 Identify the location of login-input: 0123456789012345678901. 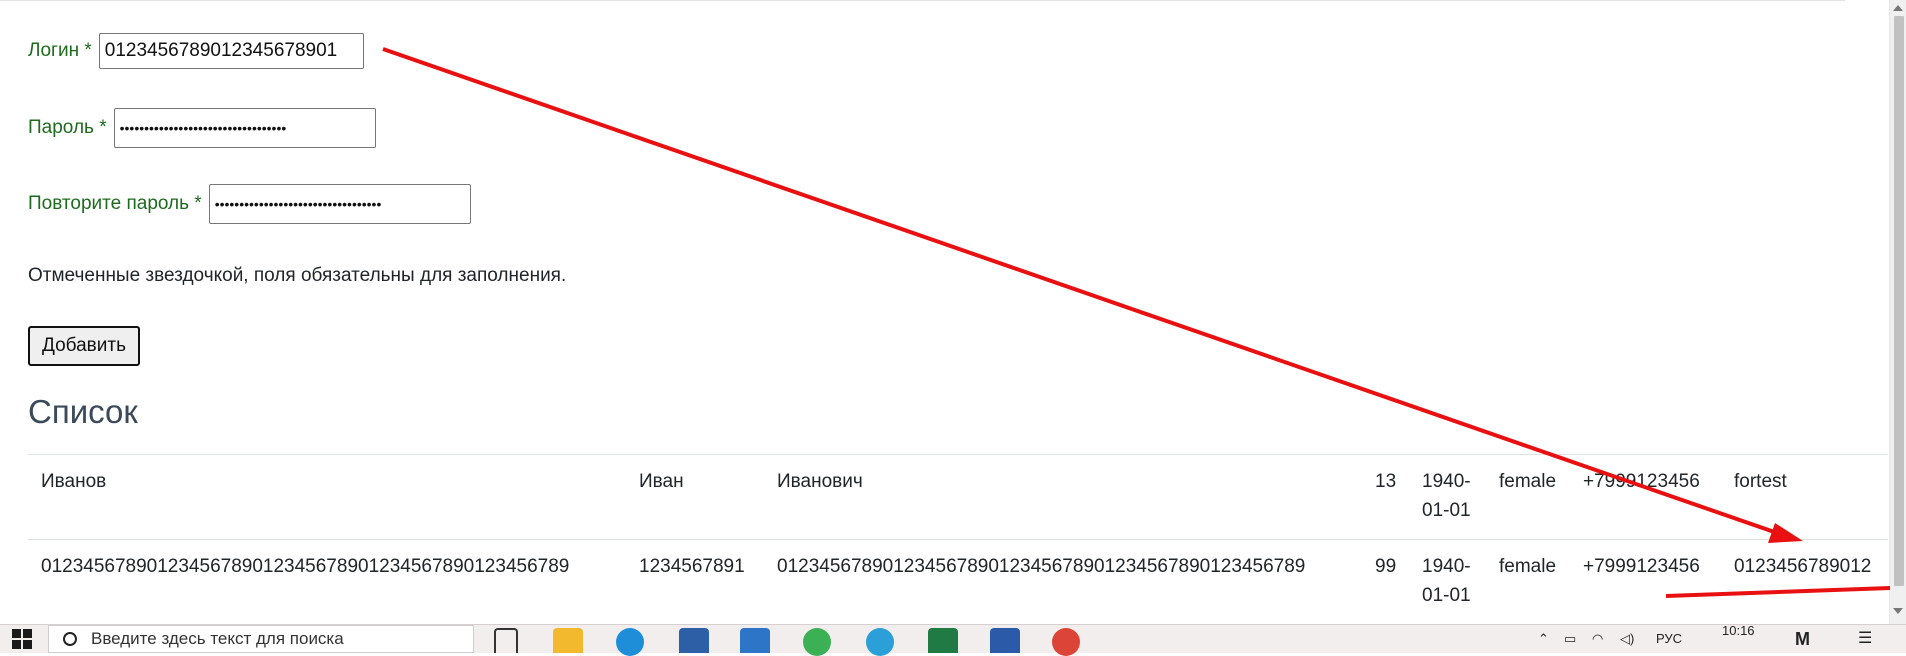
(231, 51).